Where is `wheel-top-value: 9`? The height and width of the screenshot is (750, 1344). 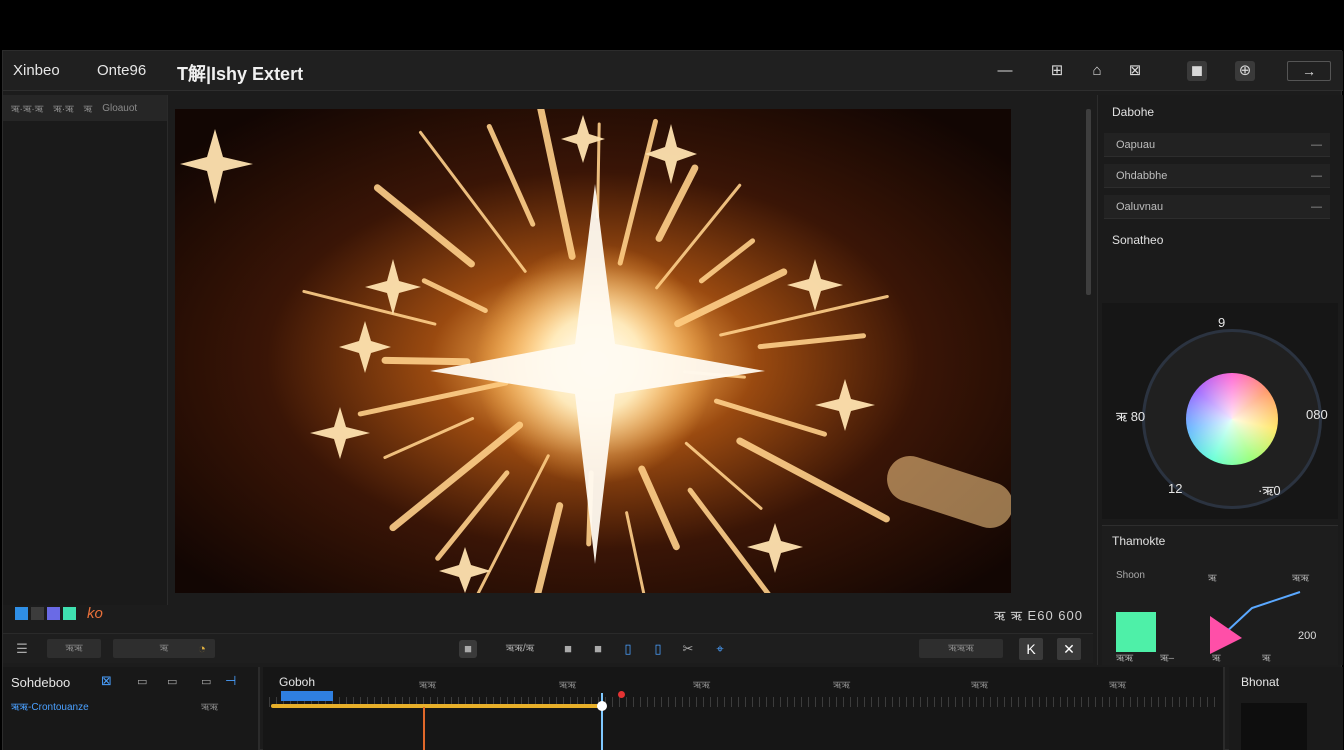
wheel-top-value: 9 is located at coordinates (1222, 322).